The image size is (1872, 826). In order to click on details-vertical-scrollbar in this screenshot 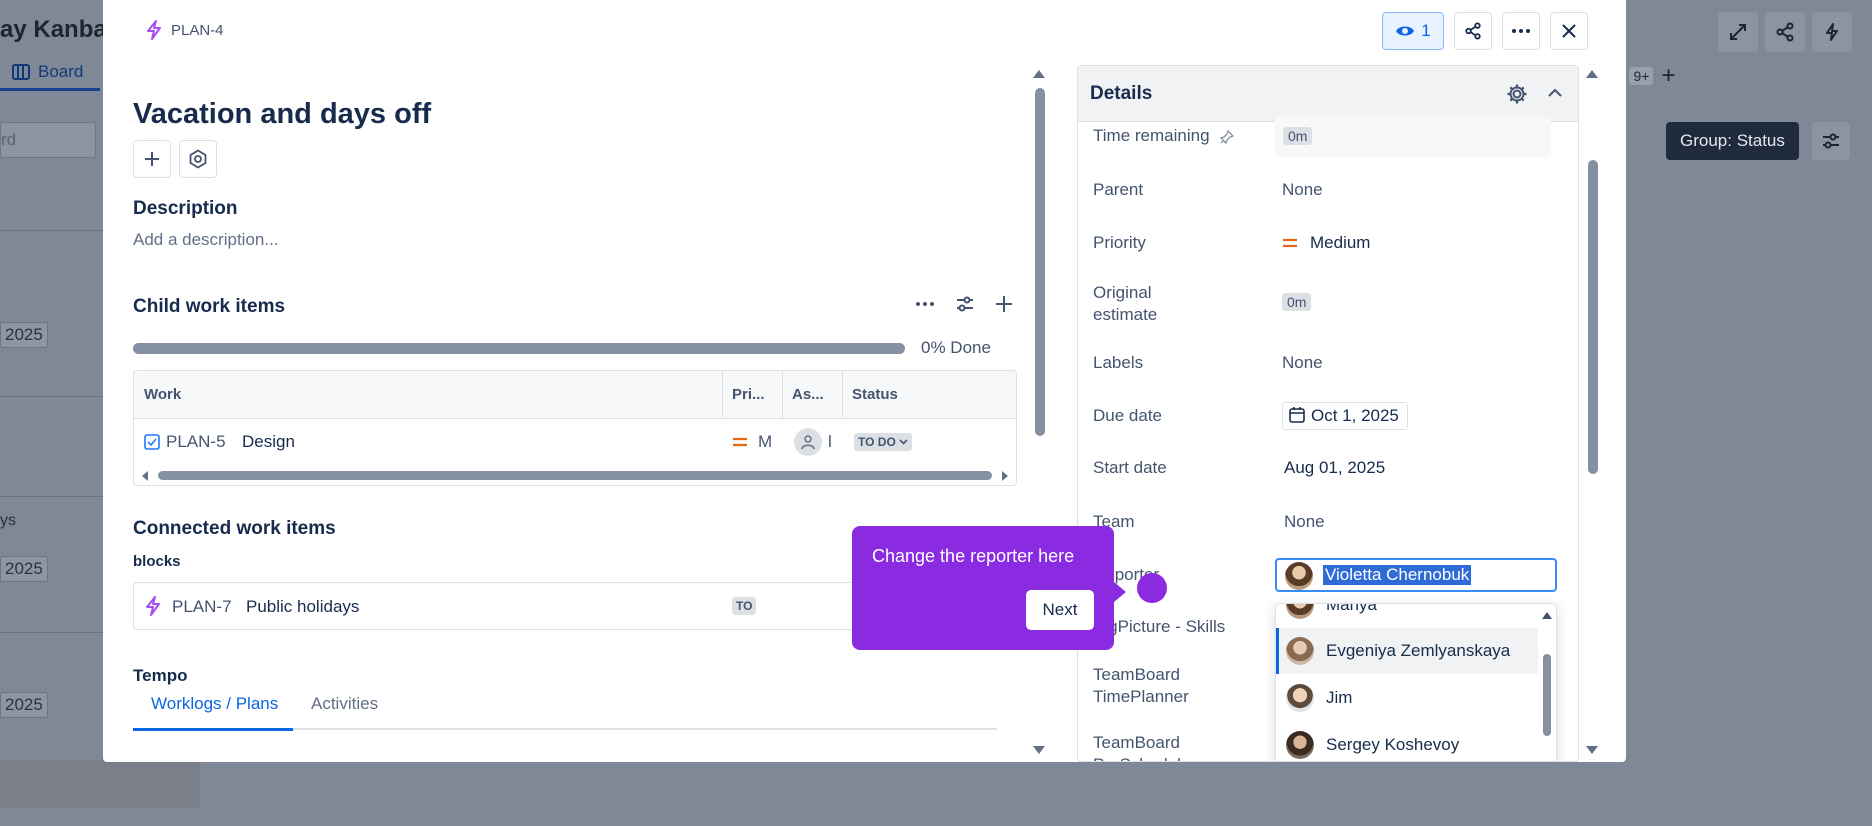, I will do `click(1593, 317)`.